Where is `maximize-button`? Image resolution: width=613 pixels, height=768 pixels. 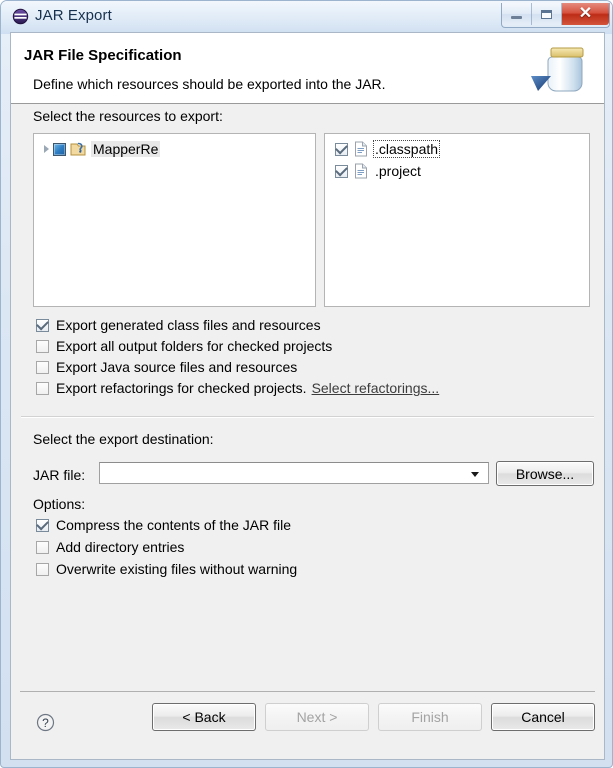
maximize-button is located at coordinates (547, 14).